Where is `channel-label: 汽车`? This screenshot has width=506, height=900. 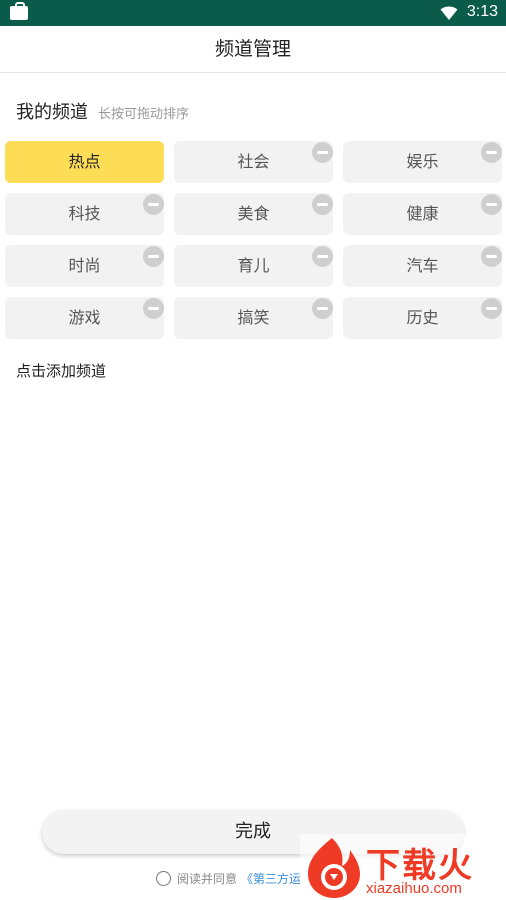
channel-label: 汽车 is located at coordinates (422, 265).